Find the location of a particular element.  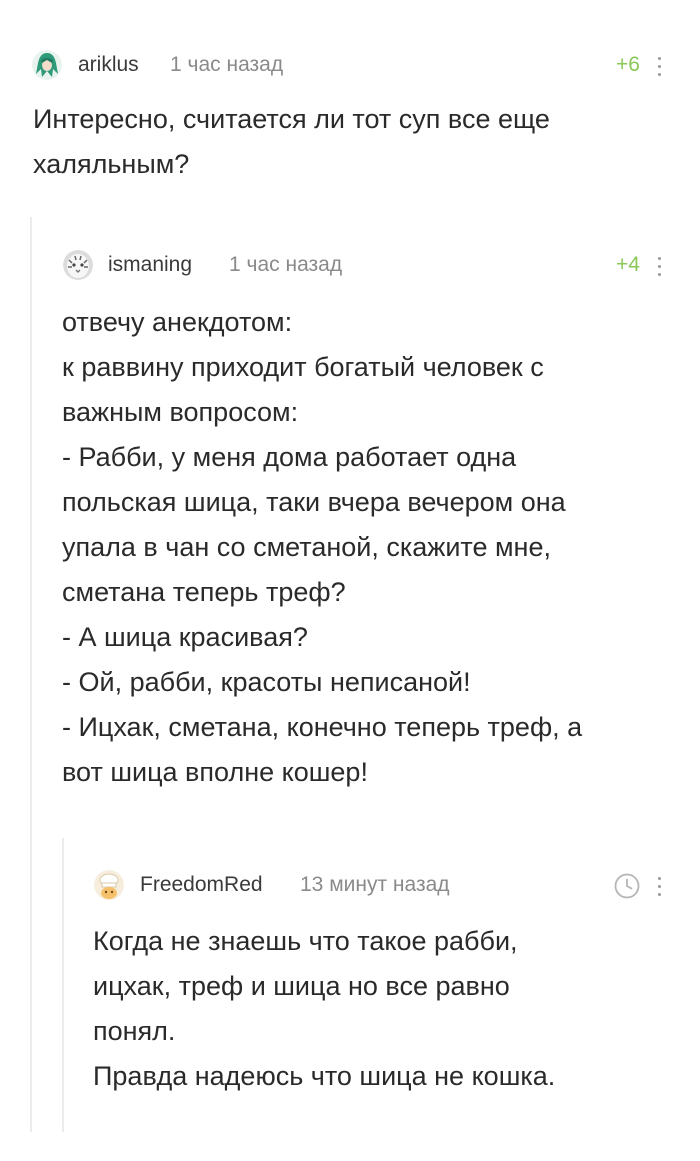

comment-text-line: Когда не знаешь что такое рабби, is located at coordinates (305, 941).